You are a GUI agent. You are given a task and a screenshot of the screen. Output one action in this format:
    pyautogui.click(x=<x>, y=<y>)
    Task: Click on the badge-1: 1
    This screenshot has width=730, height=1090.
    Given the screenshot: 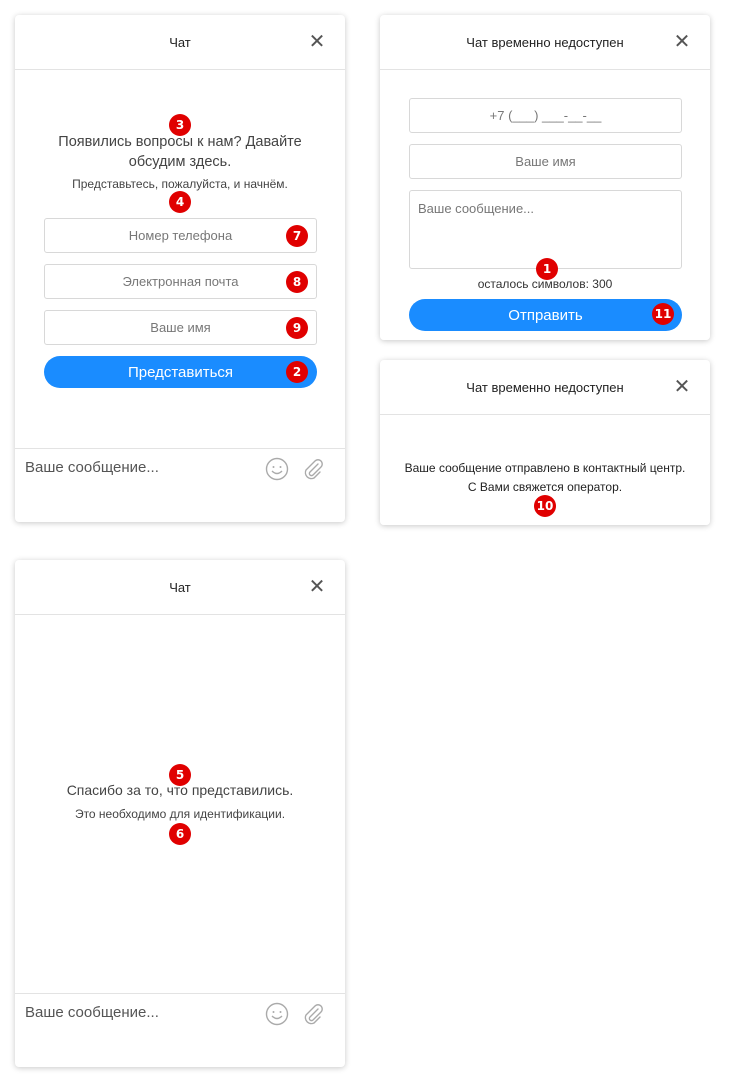 What is the action you would take?
    pyautogui.click(x=547, y=269)
    